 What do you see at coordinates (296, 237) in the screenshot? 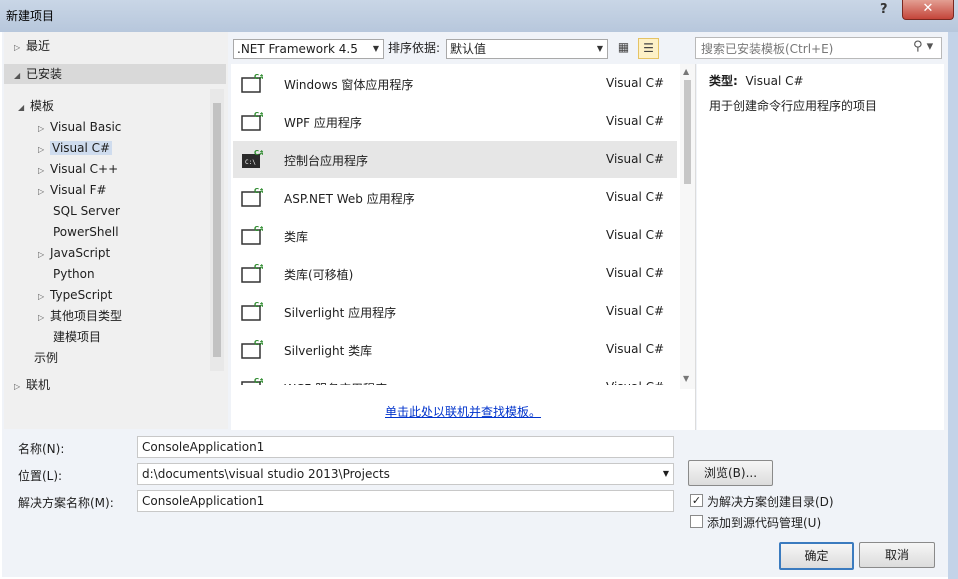
I see `template-name: 类库` at bounding box center [296, 237].